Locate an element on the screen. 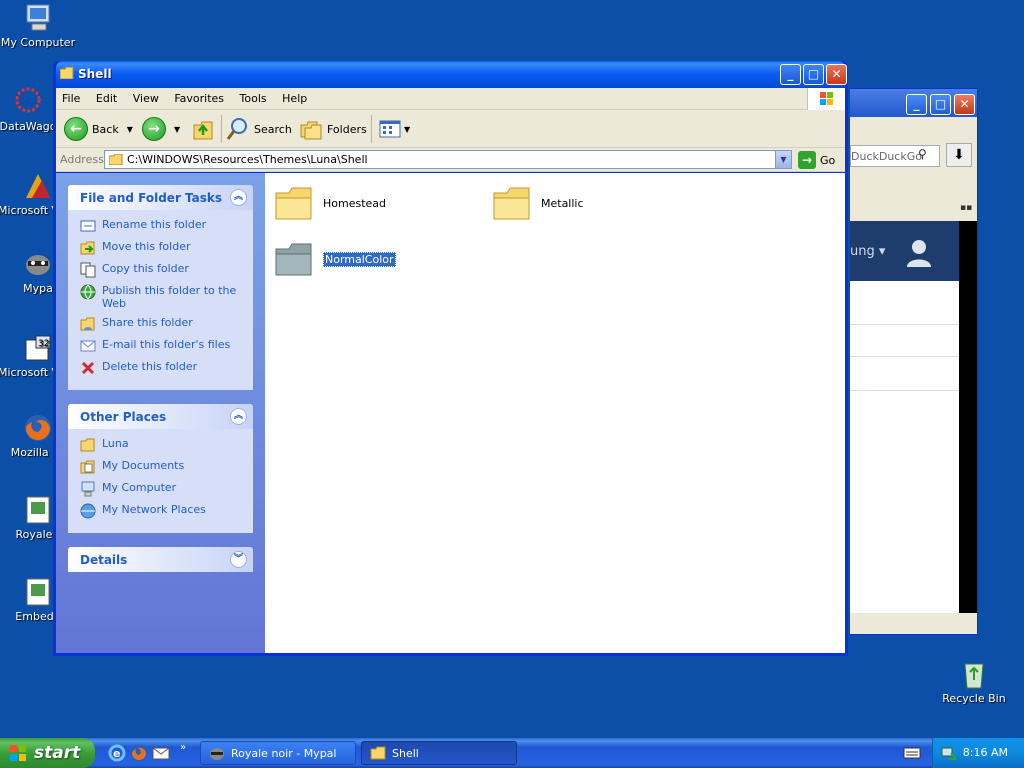 This screenshot has width=1024, height=768. toolbar-separator is located at coordinates (371, 129).